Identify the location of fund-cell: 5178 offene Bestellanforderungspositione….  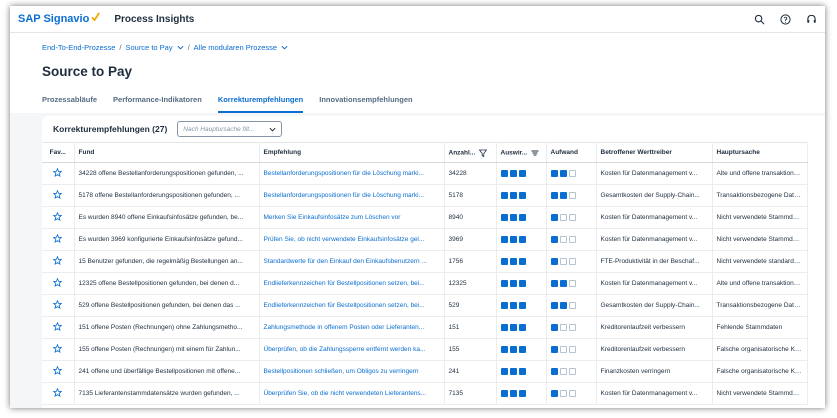
(167, 195).